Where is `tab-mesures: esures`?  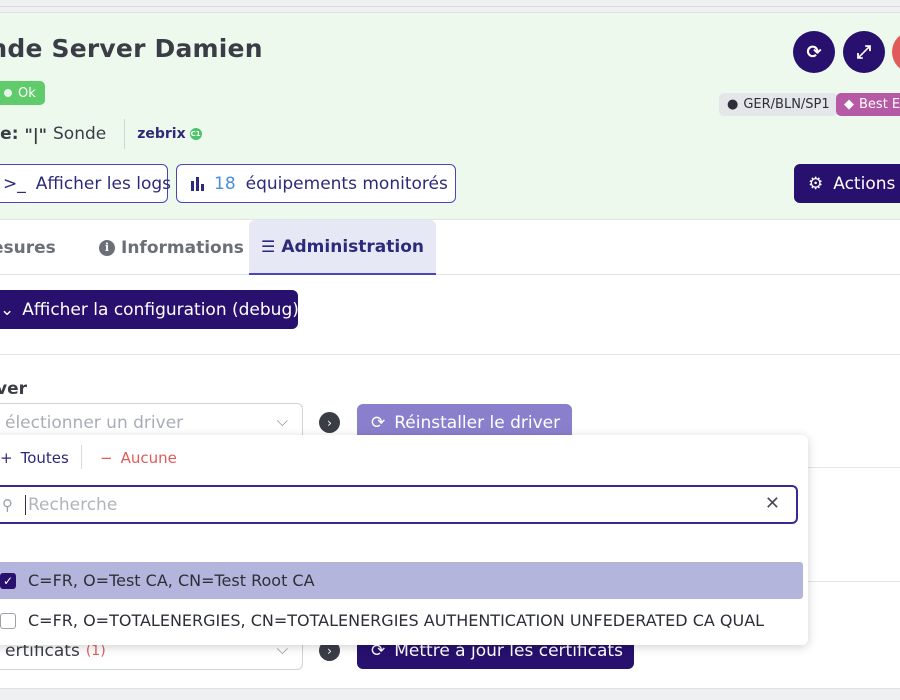 tab-mesures: esures is located at coordinates (28, 247).